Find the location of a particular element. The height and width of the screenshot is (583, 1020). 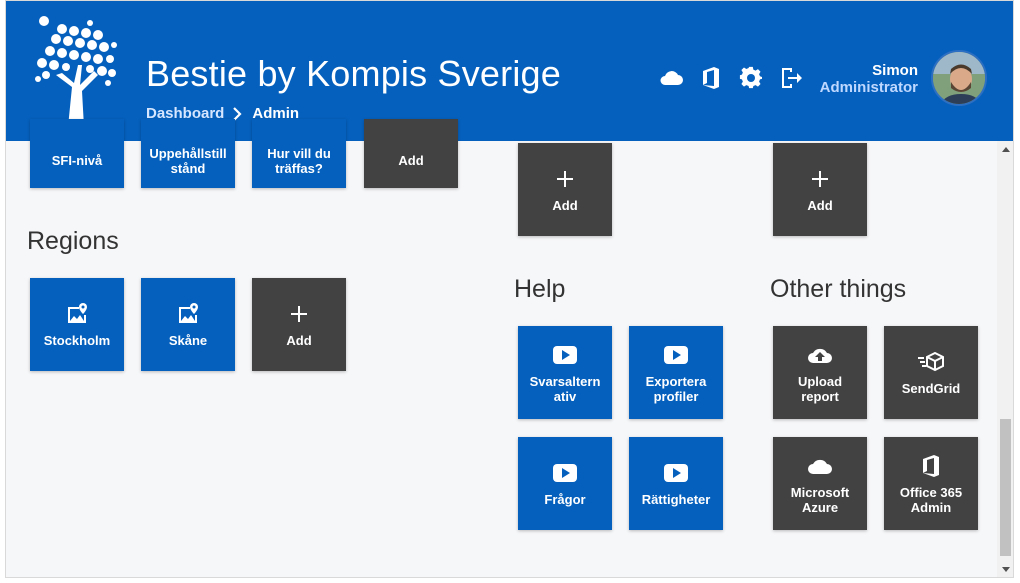

sendgrid-cube-icon is located at coordinates (931, 362).